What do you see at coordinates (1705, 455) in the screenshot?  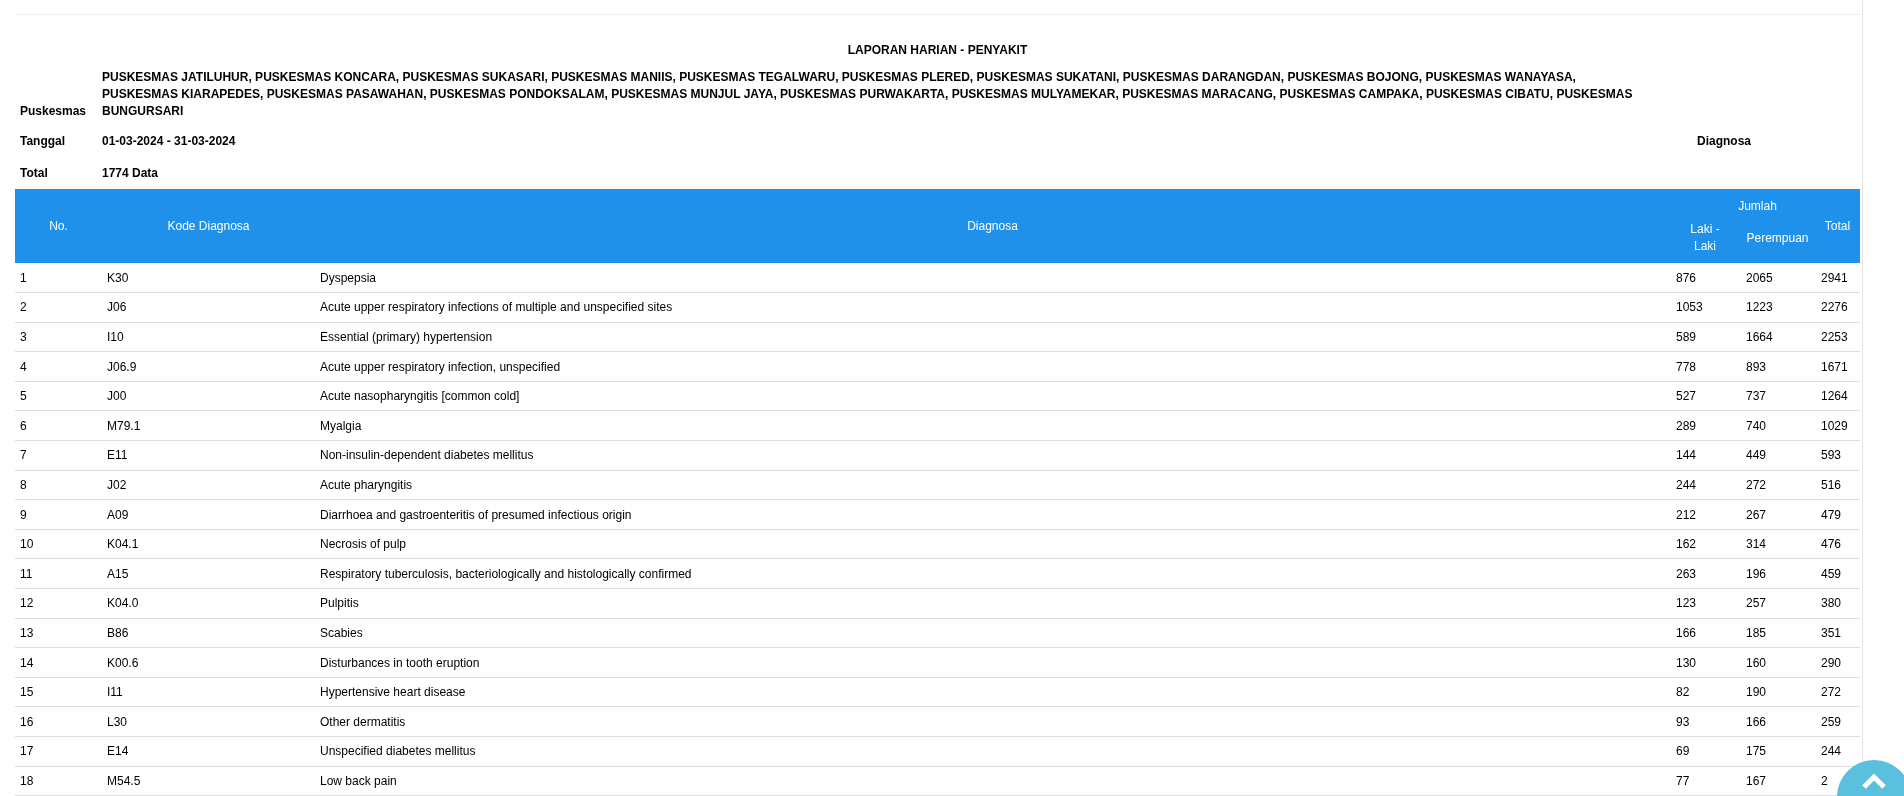 I see `male-count: 144` at bounding box center [1705, 455].